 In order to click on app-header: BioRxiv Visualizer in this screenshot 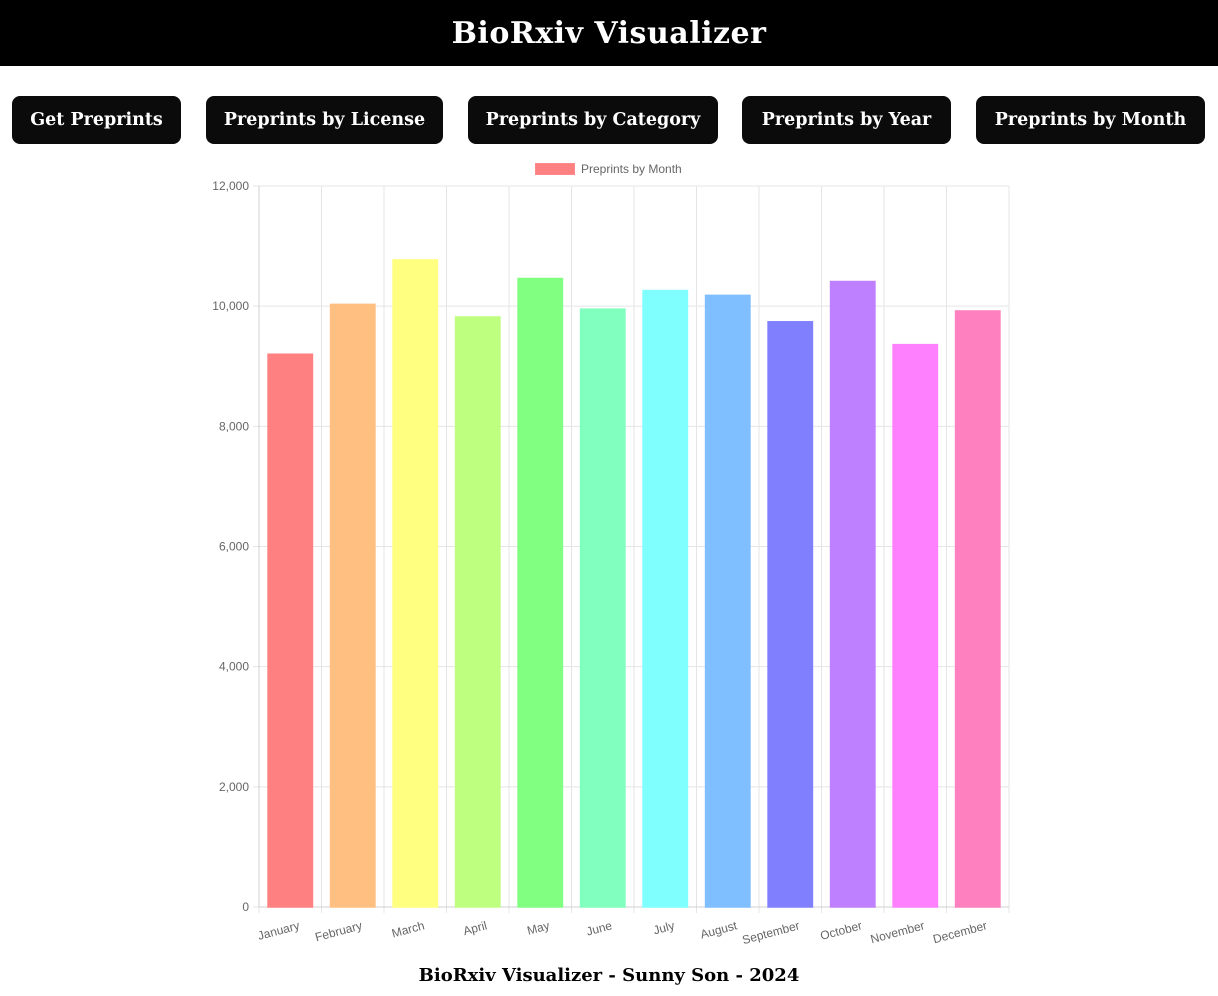, I will do `click(609, 33)`.